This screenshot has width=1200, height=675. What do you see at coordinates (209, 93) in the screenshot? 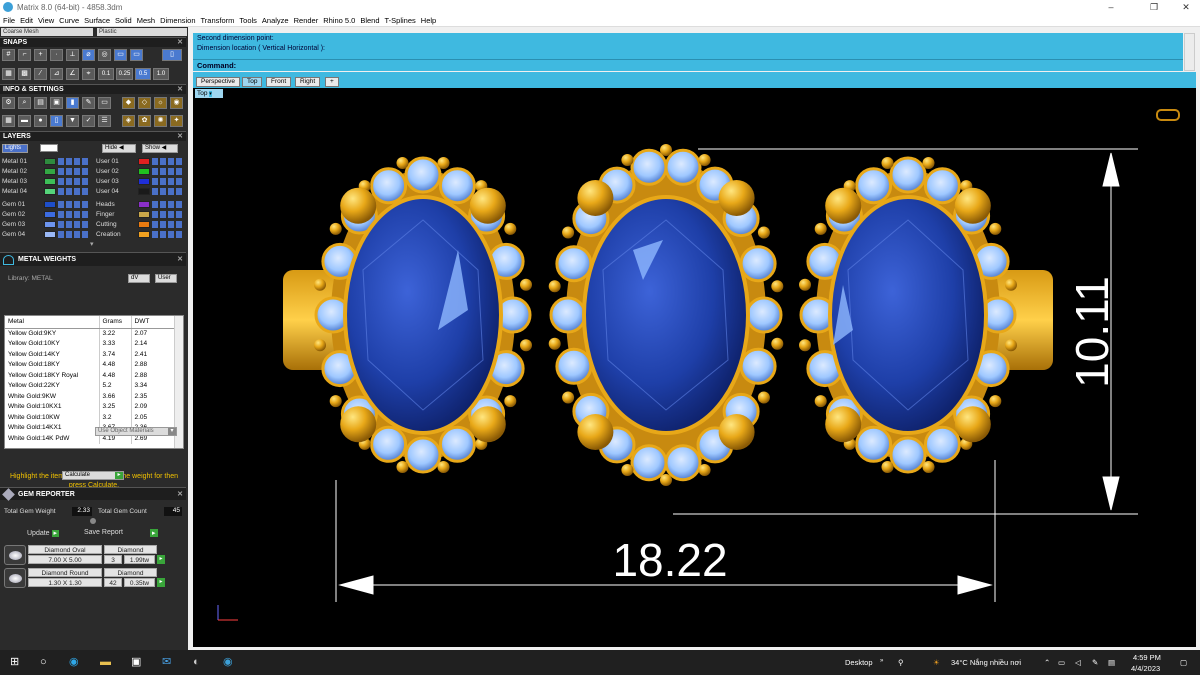
I see `viewport-name-dropdown: Top ▾` at bounding box center [209, 93].